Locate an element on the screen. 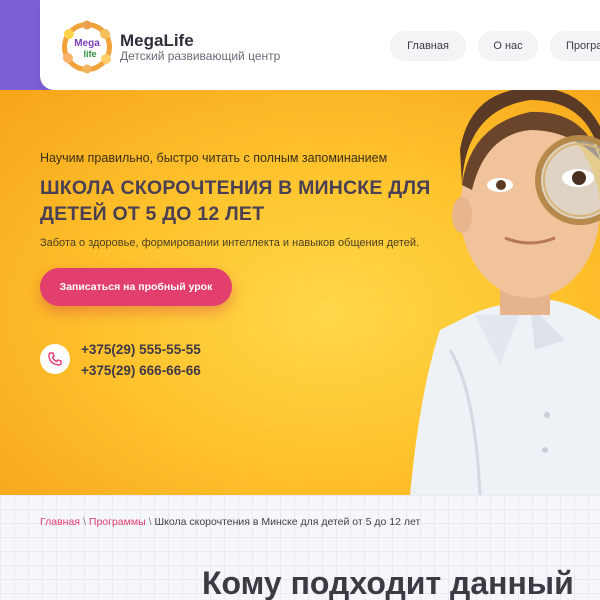  megalife-logo: Mega life is located at coordinates (87, 47).